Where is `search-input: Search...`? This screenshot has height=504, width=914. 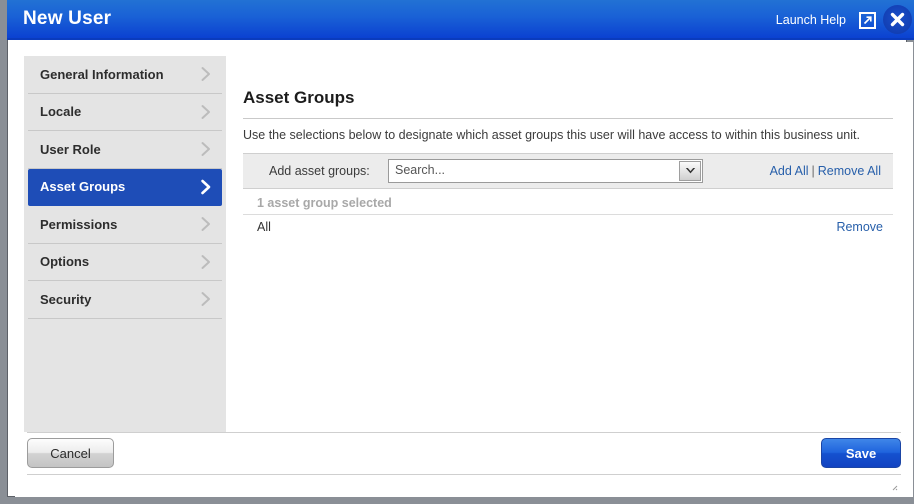
search-input: Search... is located at coordinates (420, 170).